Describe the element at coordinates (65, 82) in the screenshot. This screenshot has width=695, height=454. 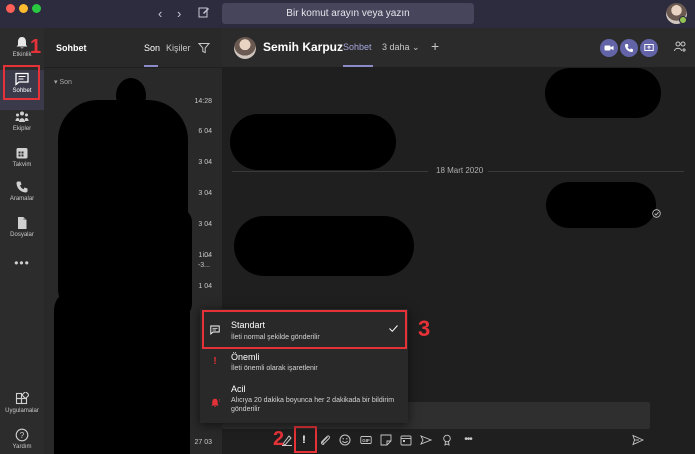
I see `section-label-text: Son` at that location.